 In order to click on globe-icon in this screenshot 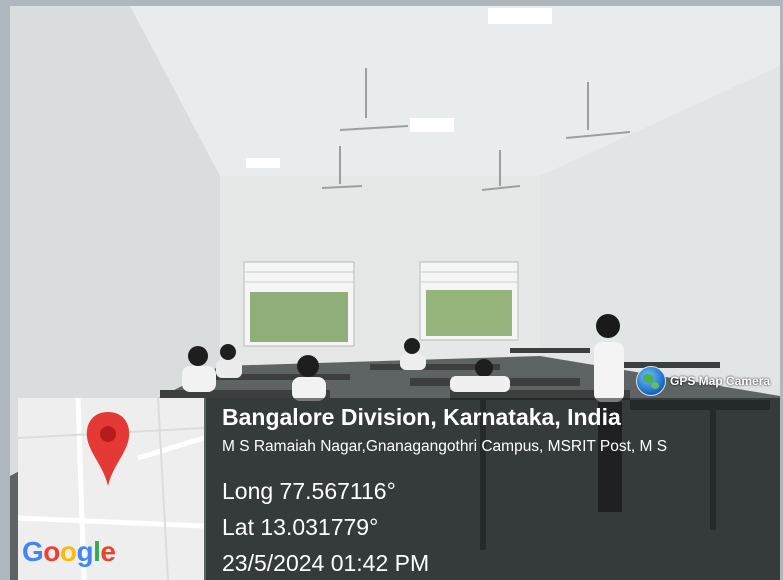, I will do `click(651, 381)`.